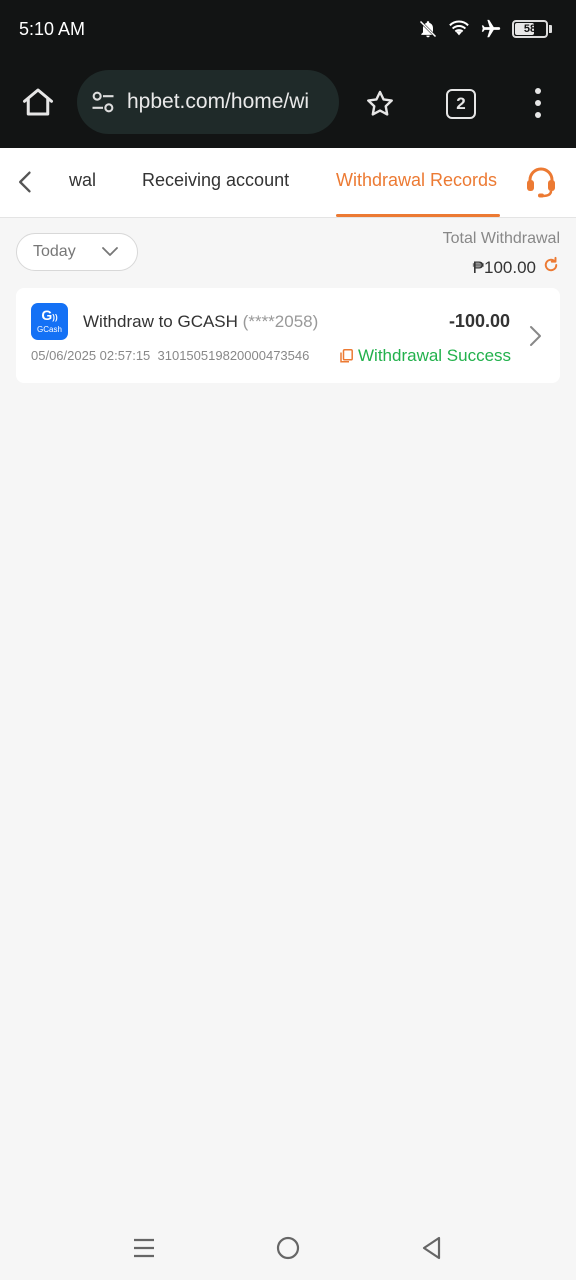 This screenshot has height=1280, width=576. Describe the element at coordinates (160, 321) in the screenshot. I see `record-method: Withdraw to GCASH` at that location.